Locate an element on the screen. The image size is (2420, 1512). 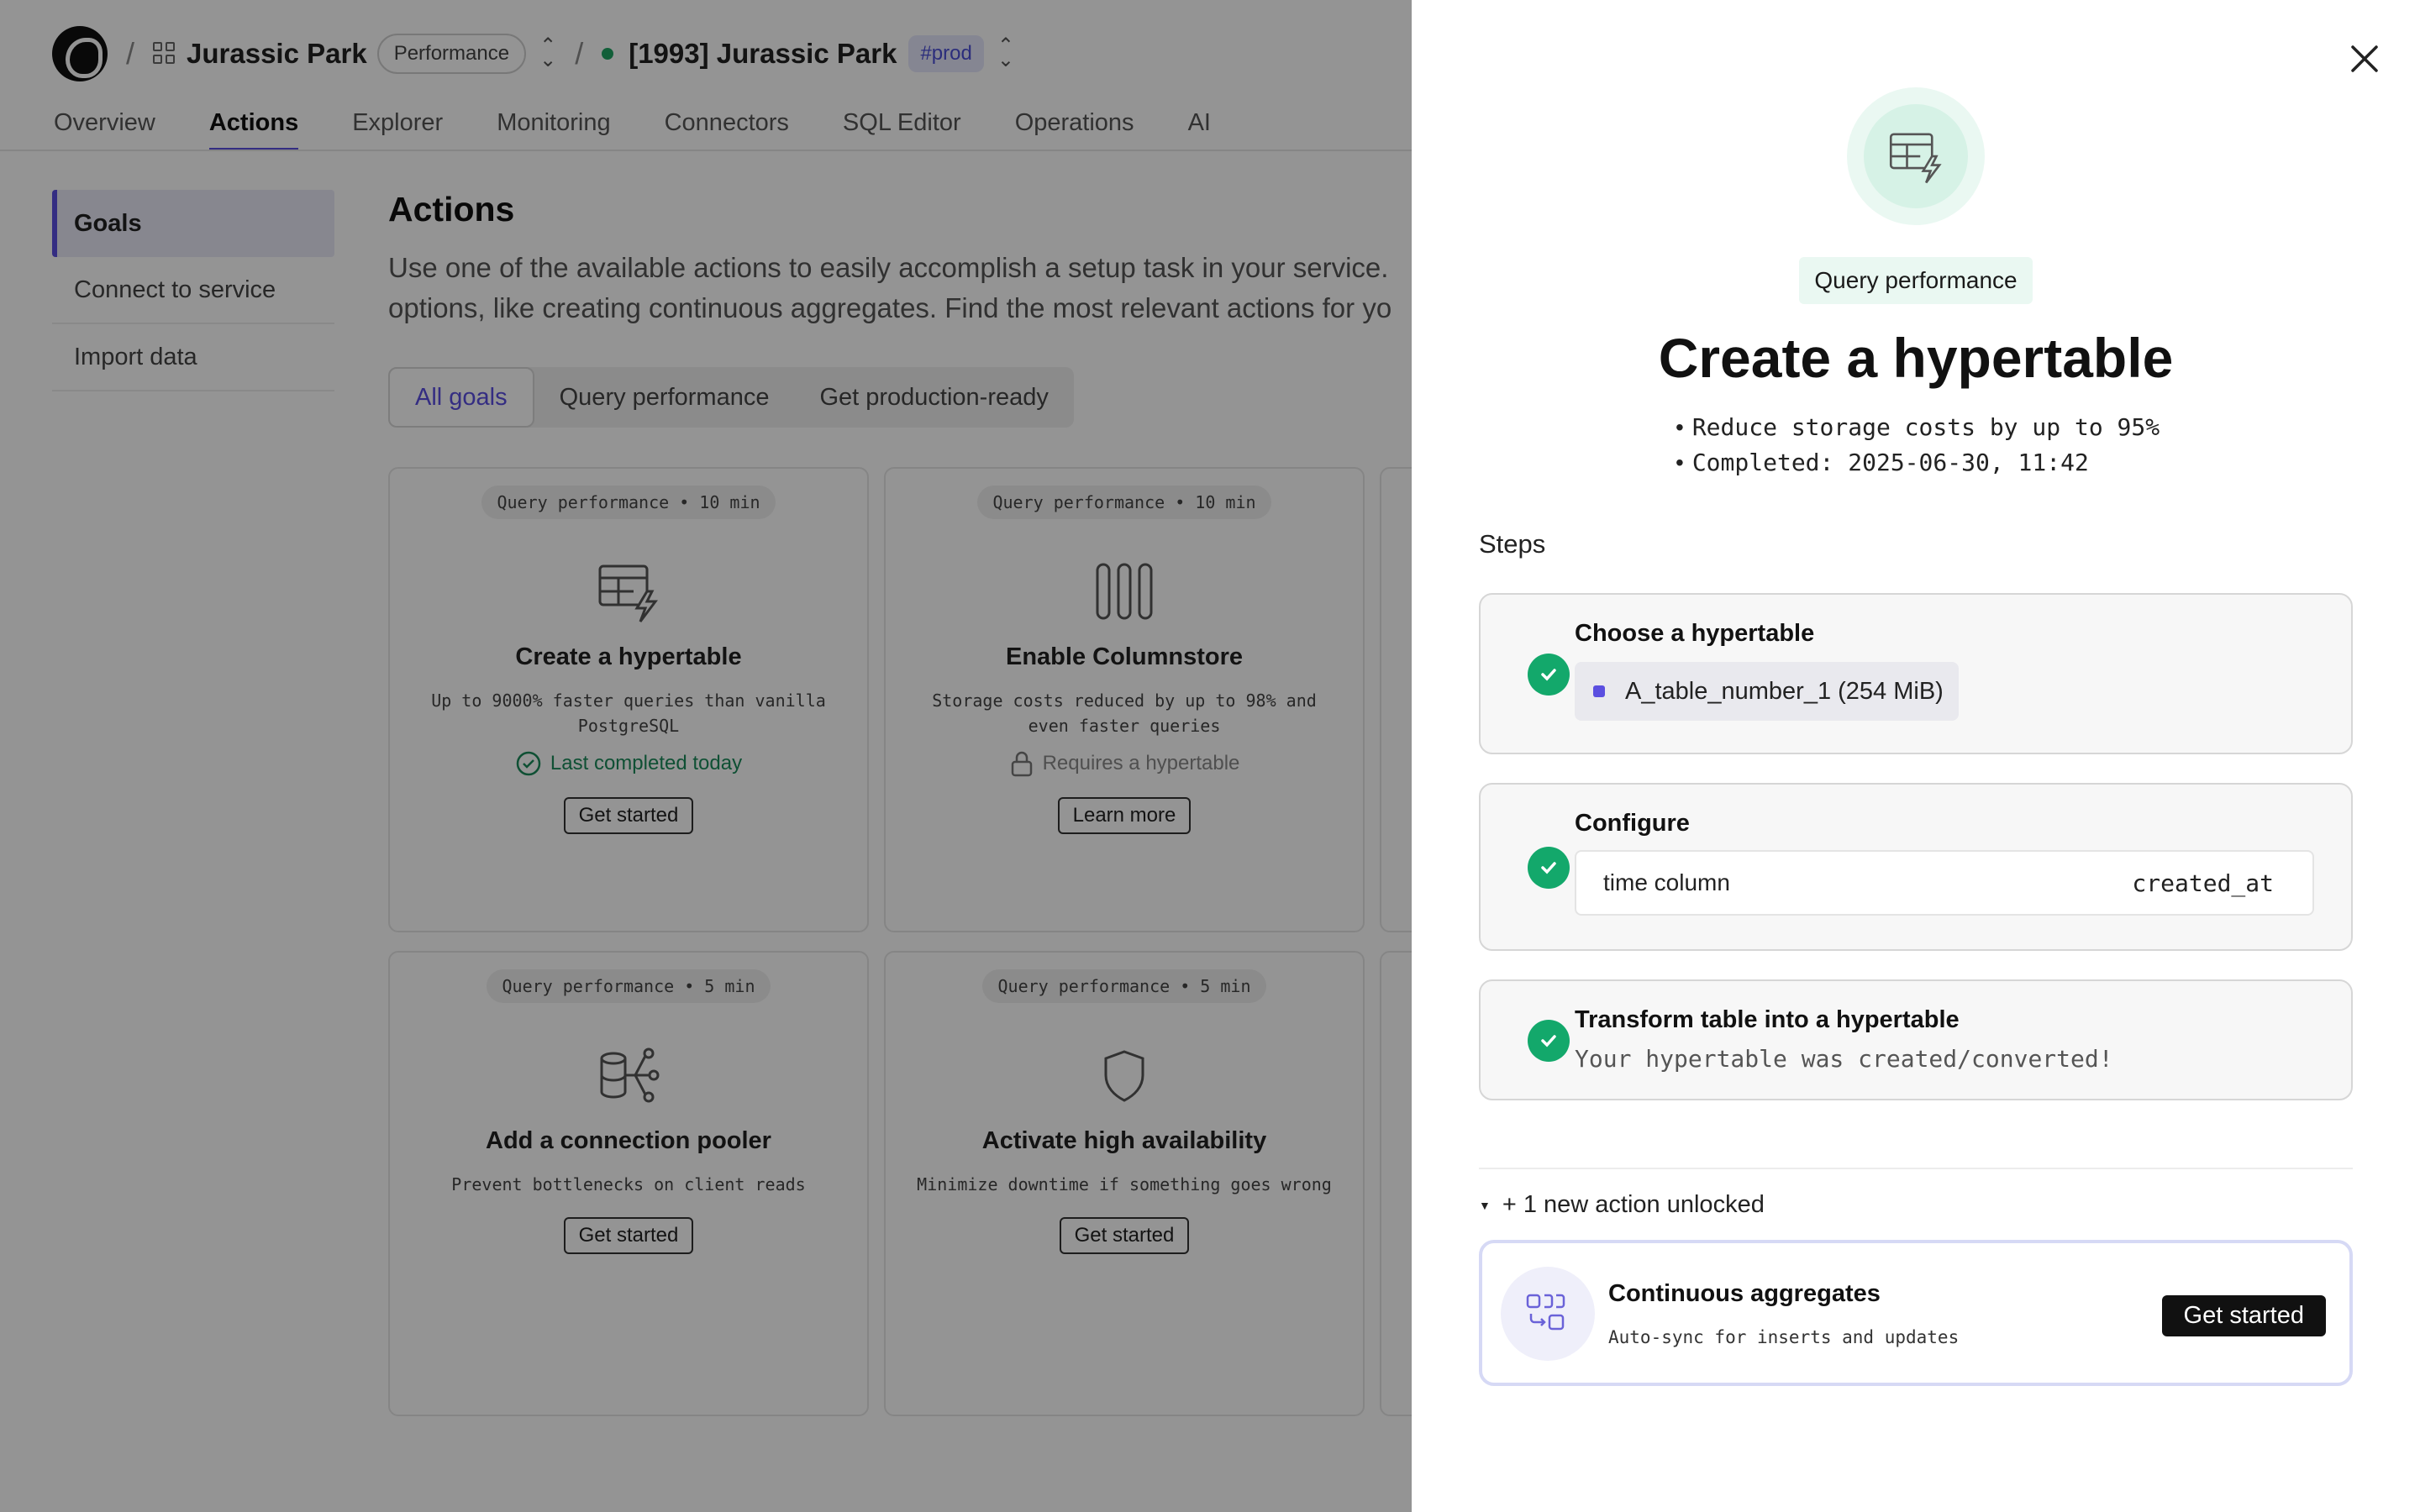
step-title: Choose a hypertable is located at coordinates (1695, 633).